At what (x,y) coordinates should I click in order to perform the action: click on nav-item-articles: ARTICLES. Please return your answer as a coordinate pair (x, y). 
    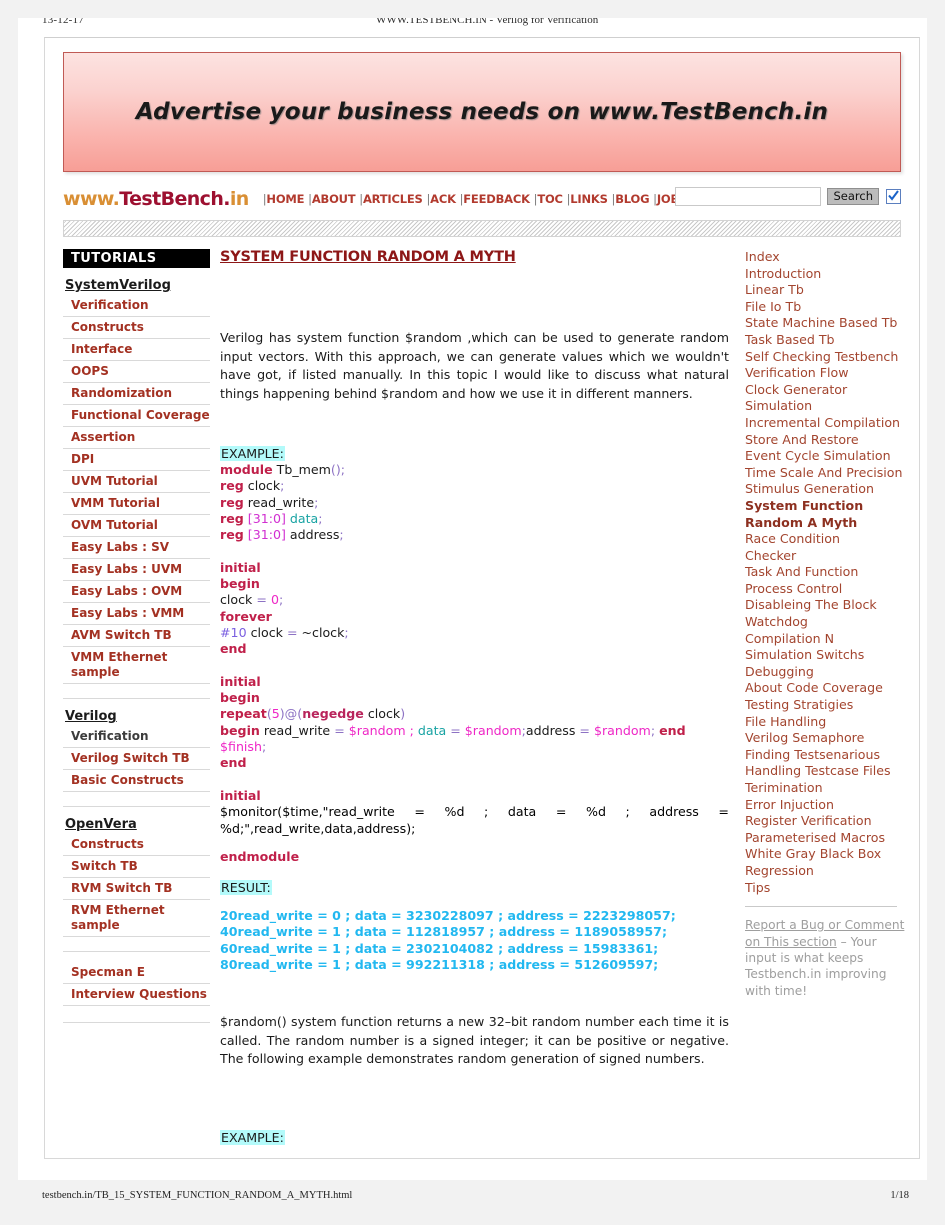
    Looking at the image, I should click on (393, 199).